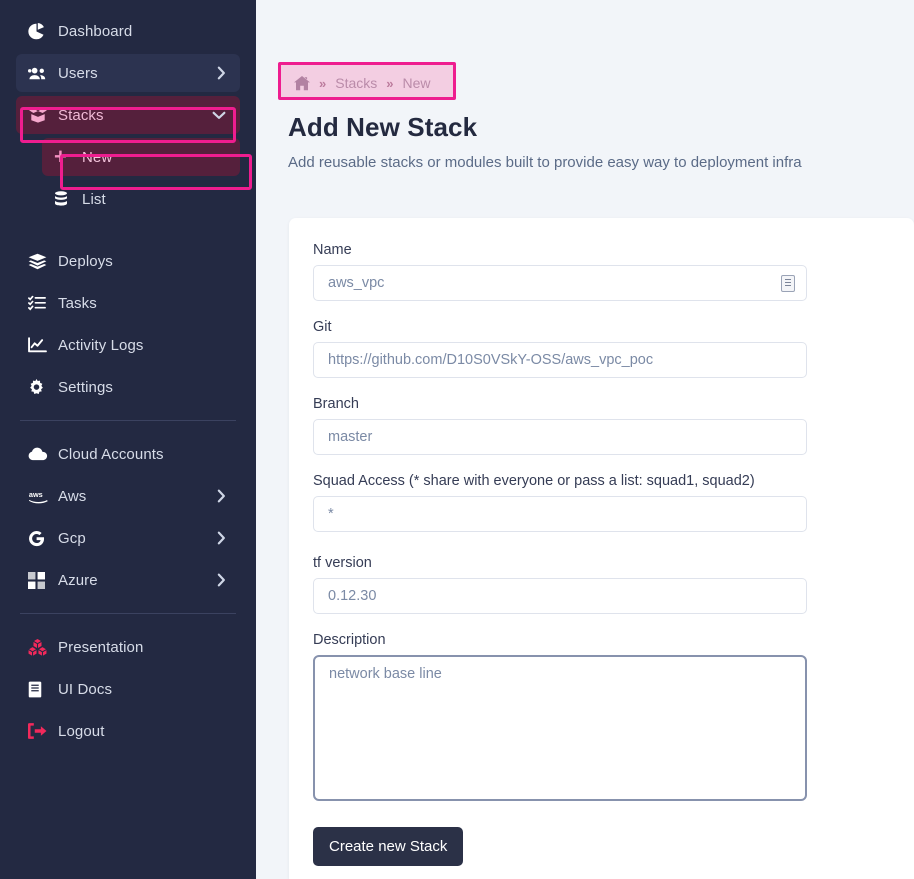 This screenshot has height=879, width=914. Describe the element at coordinates (95, 31) in the screenshot. I see `sidebar-item-label: Dashboard` at that location.